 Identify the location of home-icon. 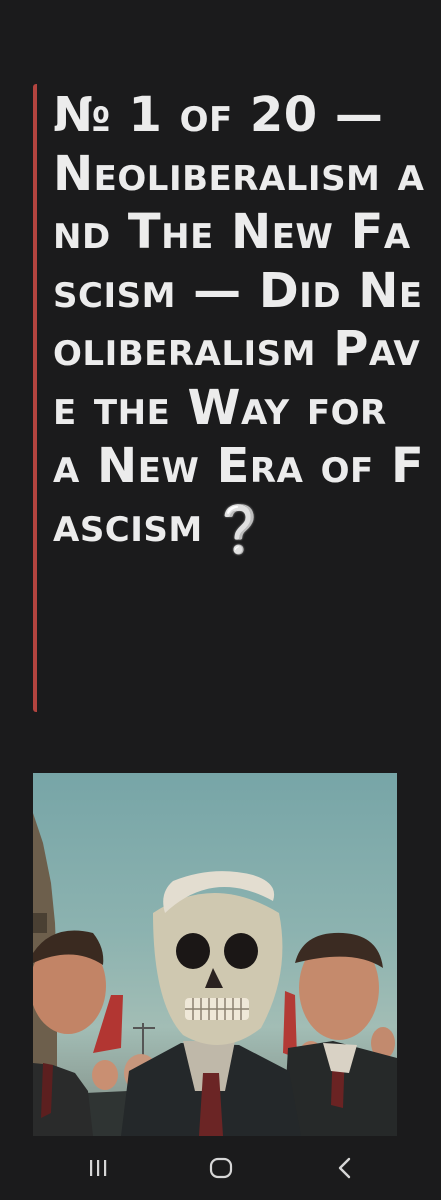
(221, 1168).